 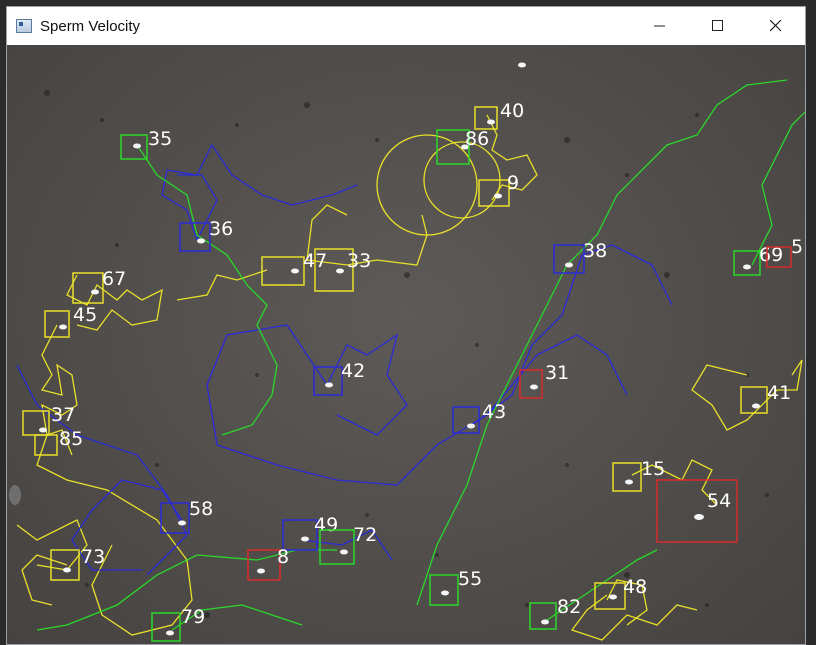 What do you see at coordinates (569, 607) in the screenshot?
I see `track-label-82: 82` at bounding box center [569, 607].